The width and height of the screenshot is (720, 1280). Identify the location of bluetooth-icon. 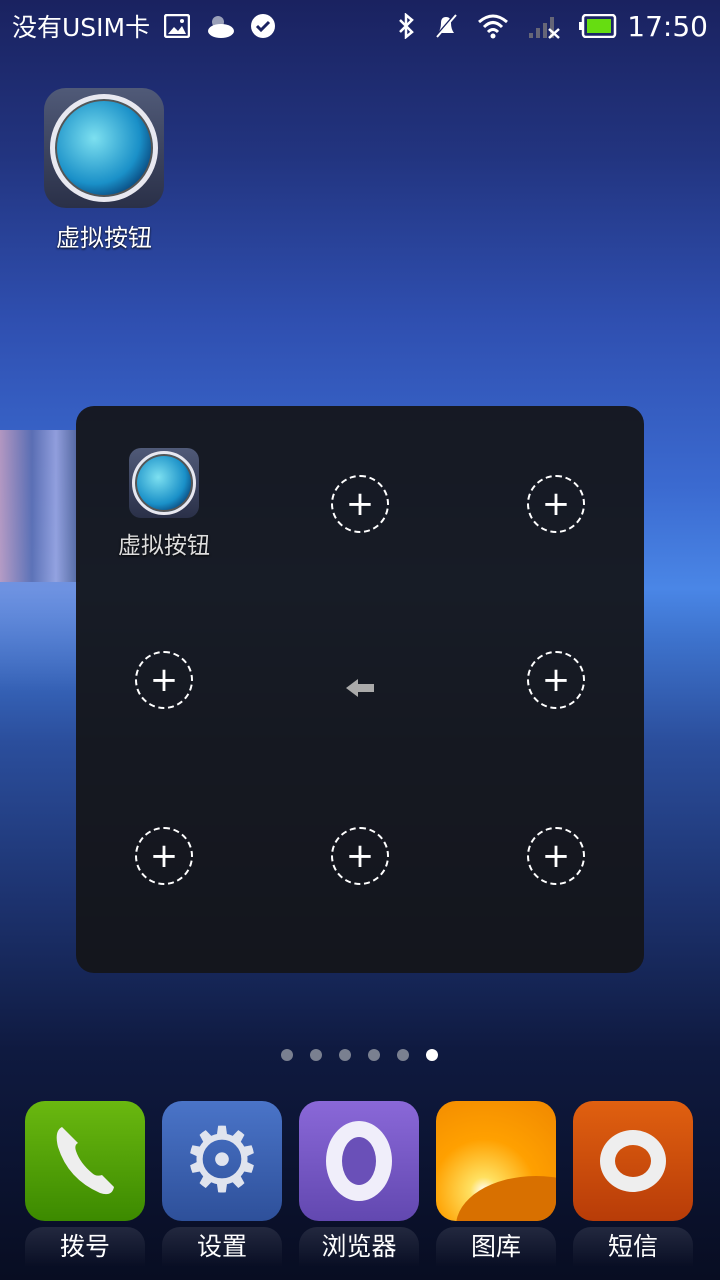
(406, 26).